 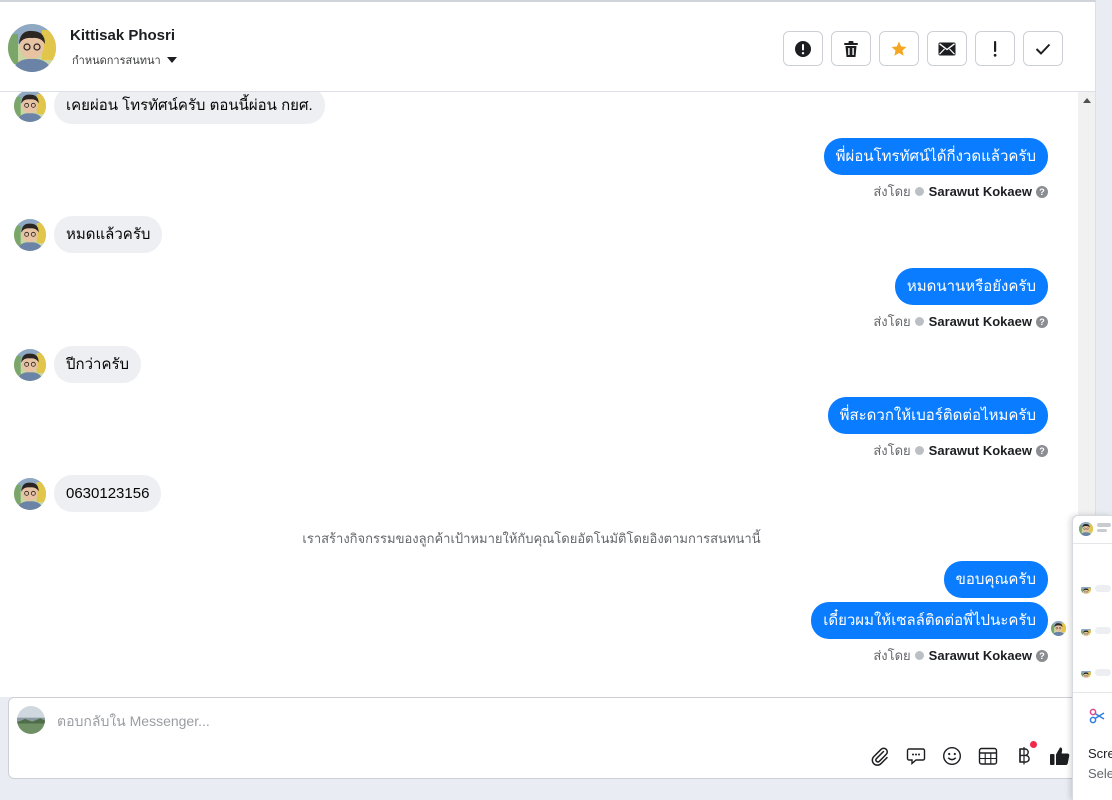 I want to click on envelope-icon, so click(x=947, y=48).